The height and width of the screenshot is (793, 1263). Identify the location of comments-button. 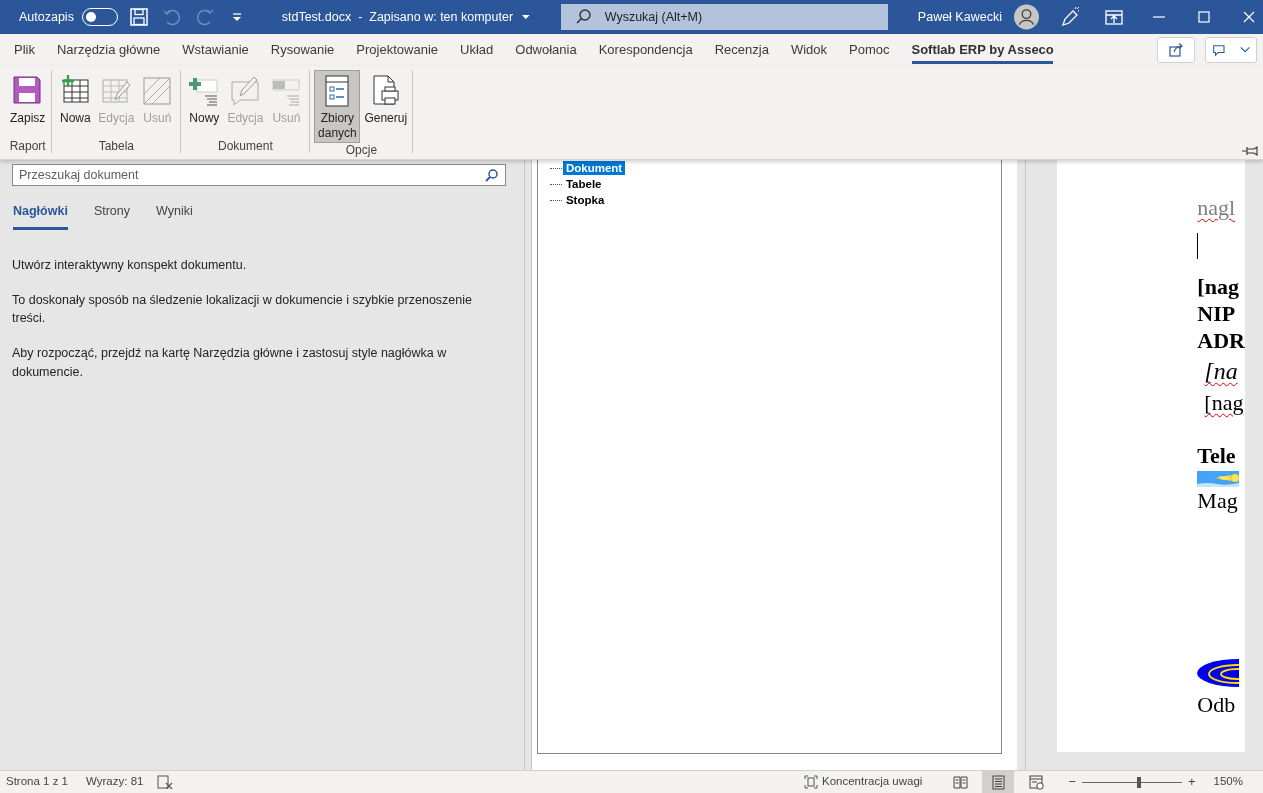
(1231, 50).